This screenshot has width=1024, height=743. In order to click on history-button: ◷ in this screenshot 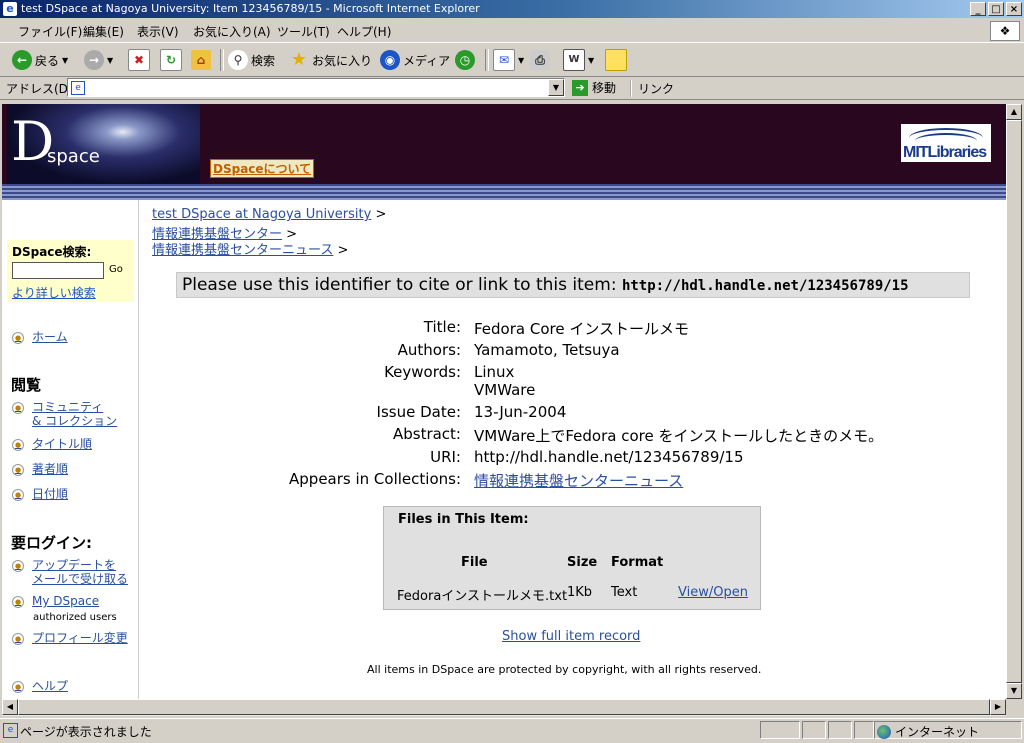, I will do `click(465, 60)`.